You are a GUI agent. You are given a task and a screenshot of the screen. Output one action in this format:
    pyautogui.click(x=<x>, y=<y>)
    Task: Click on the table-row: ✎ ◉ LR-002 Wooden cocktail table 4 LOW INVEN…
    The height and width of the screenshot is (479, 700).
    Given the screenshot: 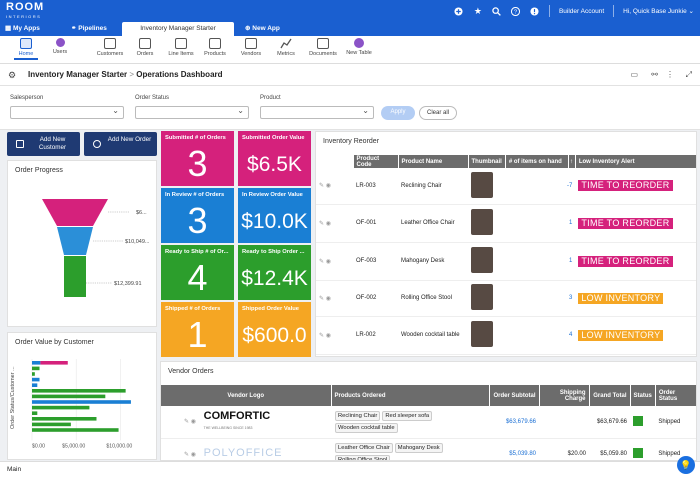 What is the action you would take?
    pyautogui.click(x=506, y=335)
    